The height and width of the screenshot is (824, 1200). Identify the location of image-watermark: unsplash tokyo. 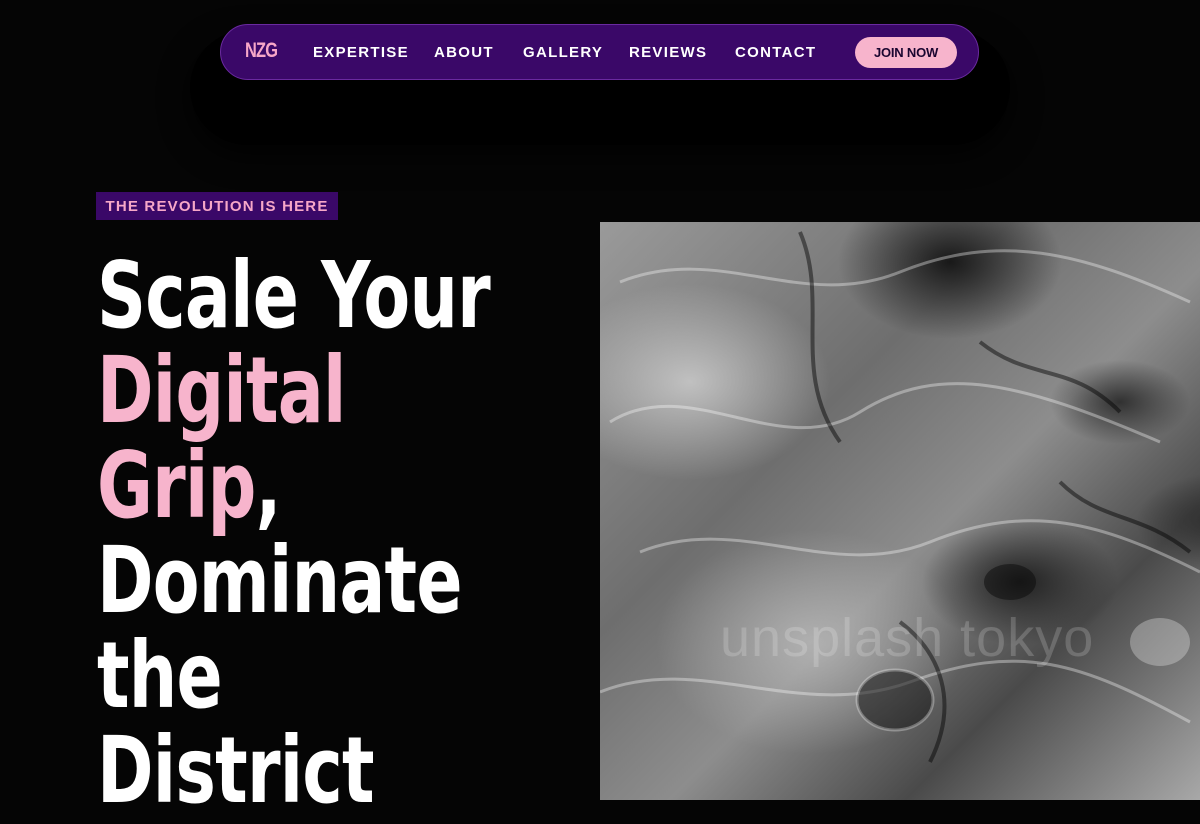
(907, 638).